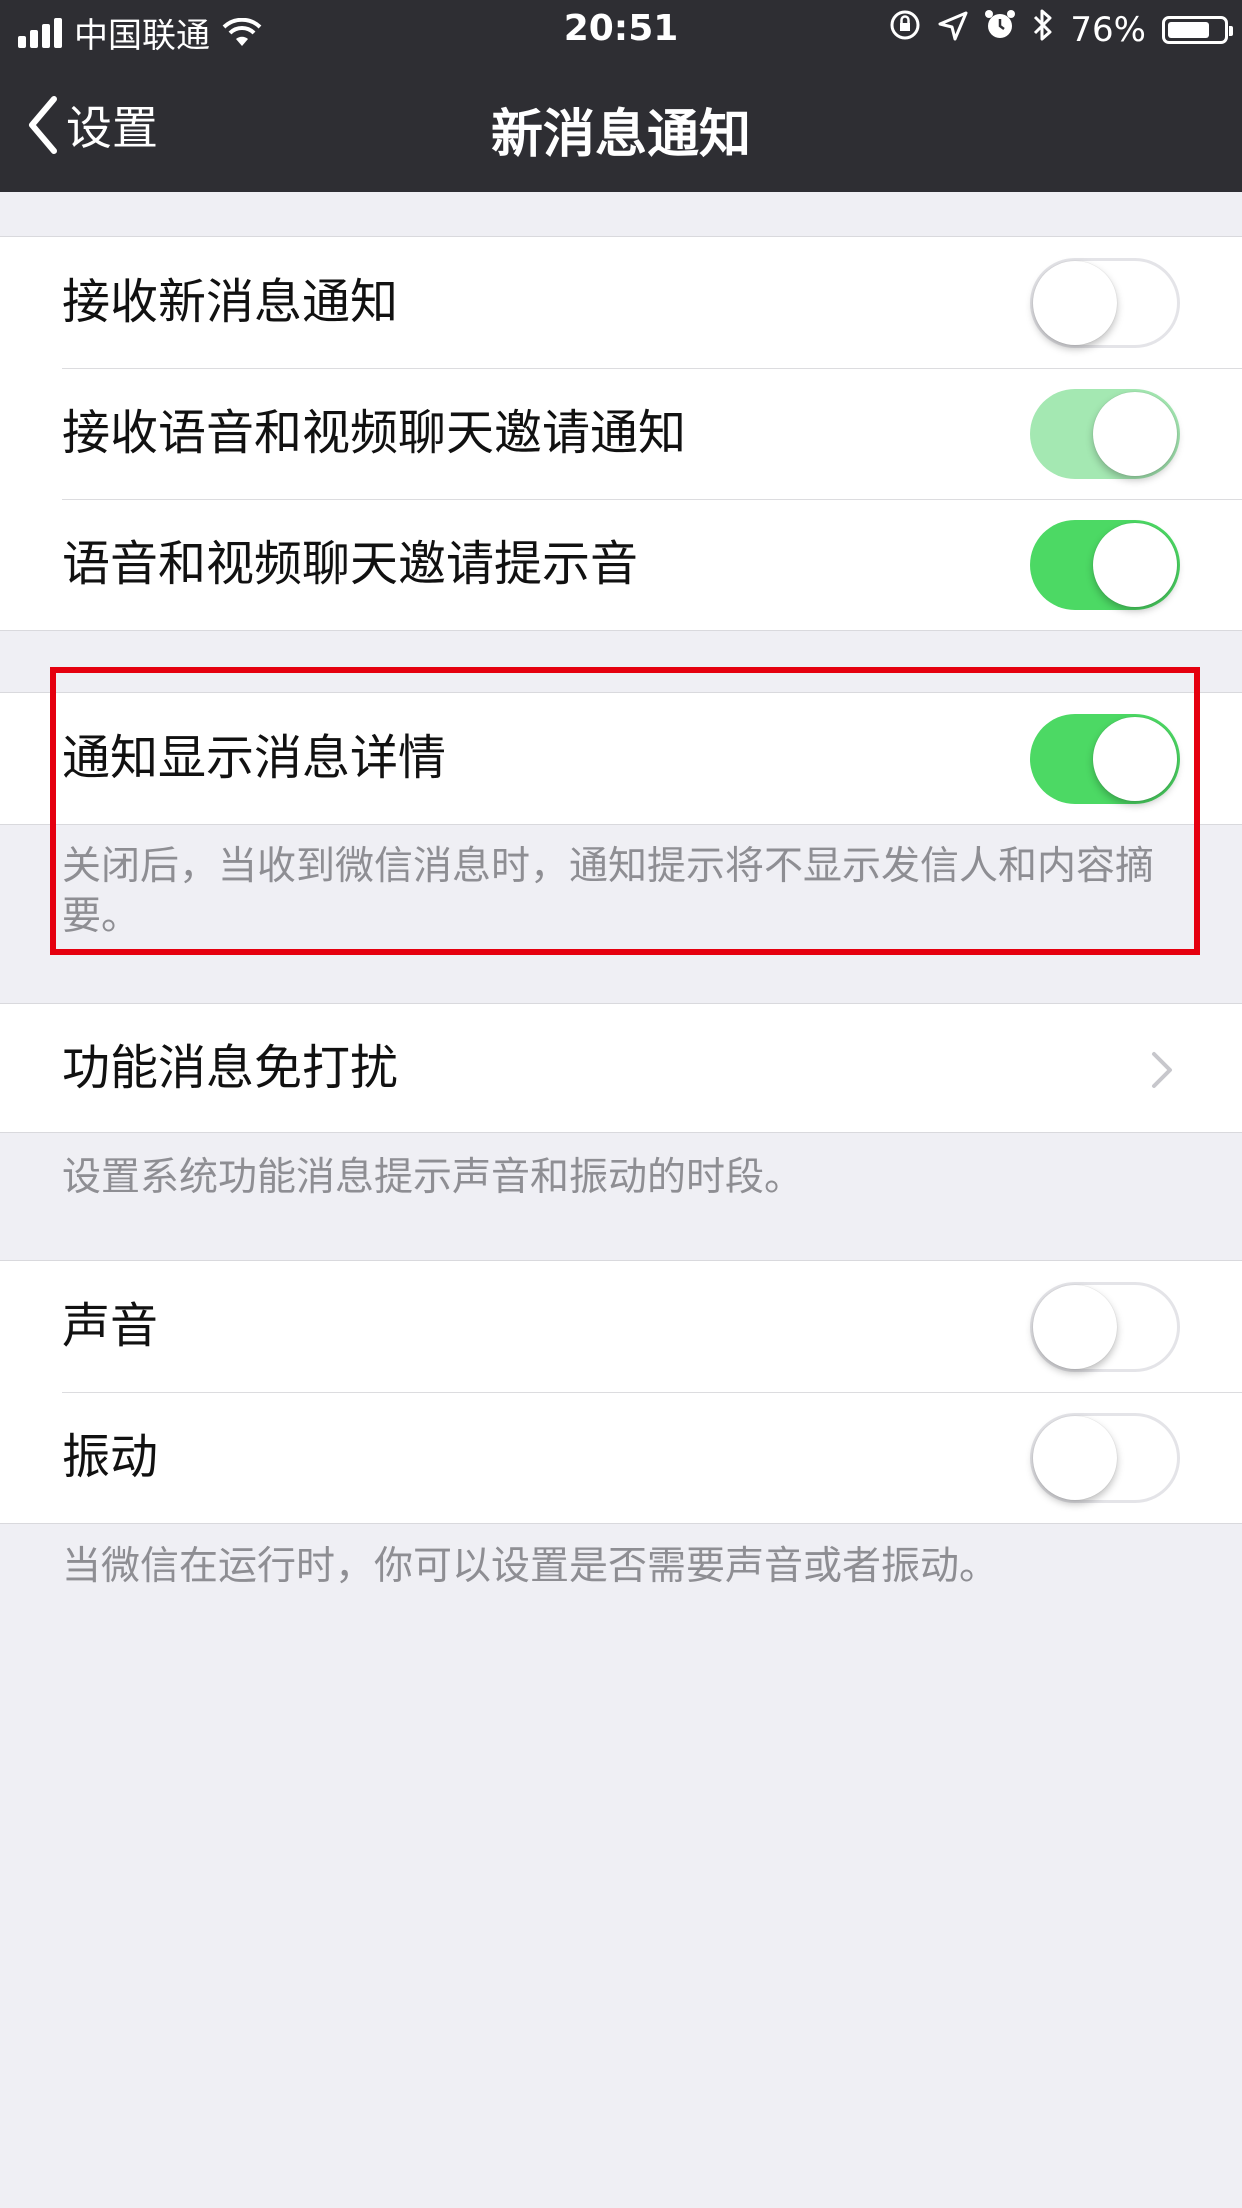  I want to click on page-title: 新消息通知, so click(620, 135).